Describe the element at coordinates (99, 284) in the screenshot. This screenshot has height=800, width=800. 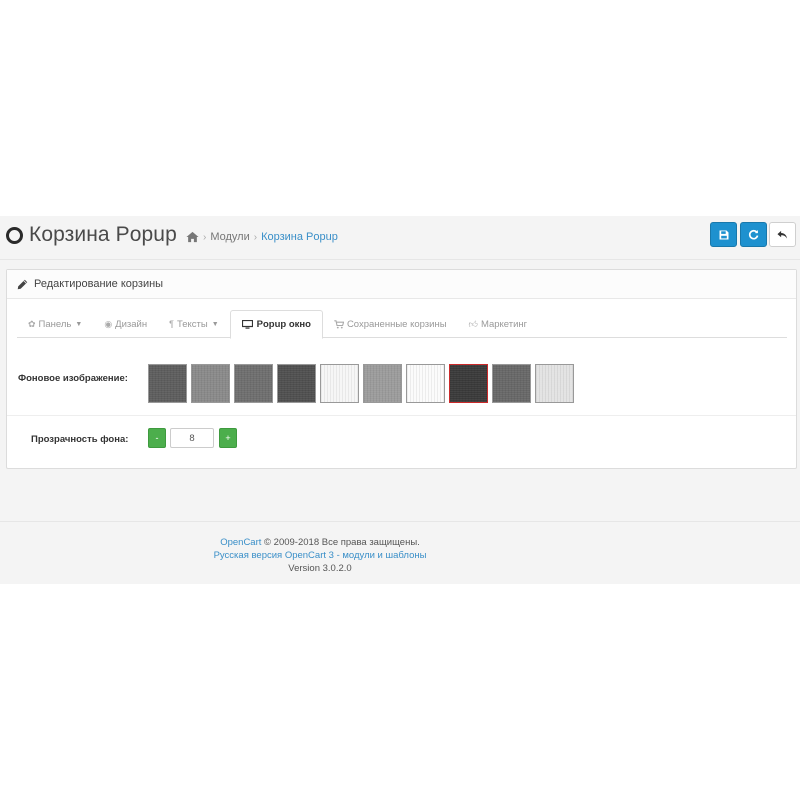
I see `panel-title: Редактирование корзины` at that location.